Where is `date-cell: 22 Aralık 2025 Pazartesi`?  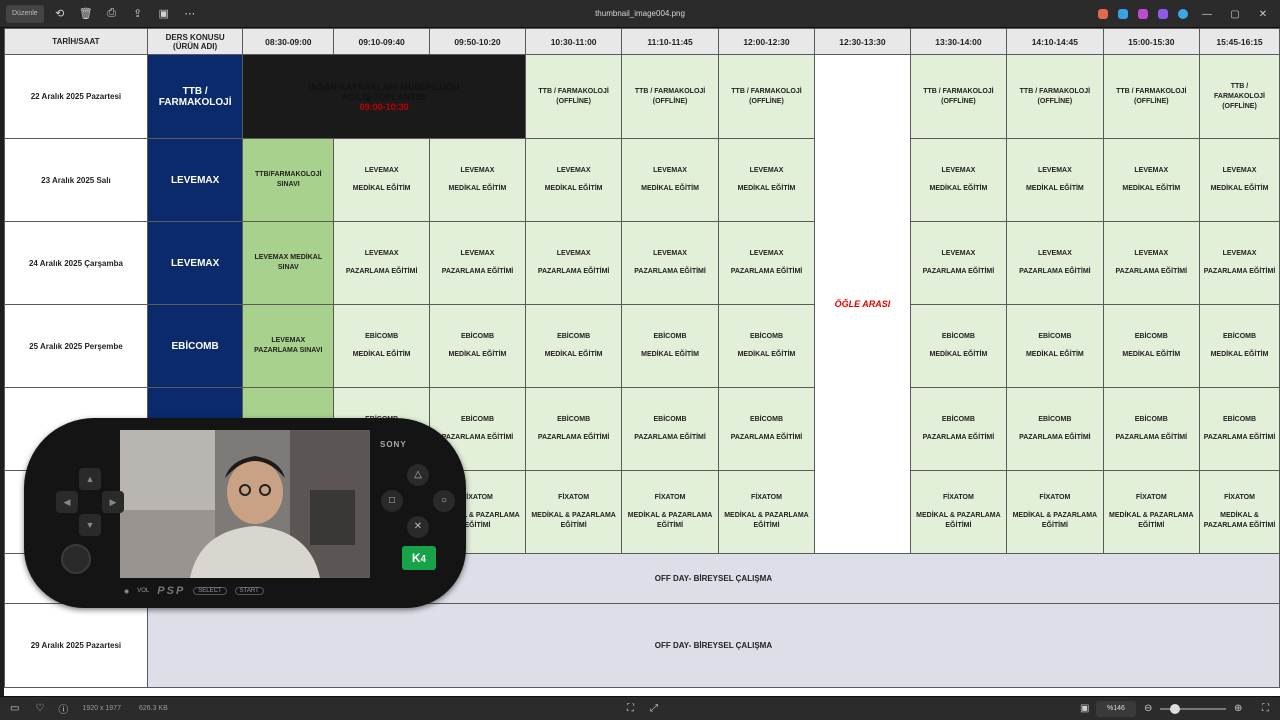 date-cell: 22 Aralık 2025 Pazartesi is located at coordinates (76, 96).